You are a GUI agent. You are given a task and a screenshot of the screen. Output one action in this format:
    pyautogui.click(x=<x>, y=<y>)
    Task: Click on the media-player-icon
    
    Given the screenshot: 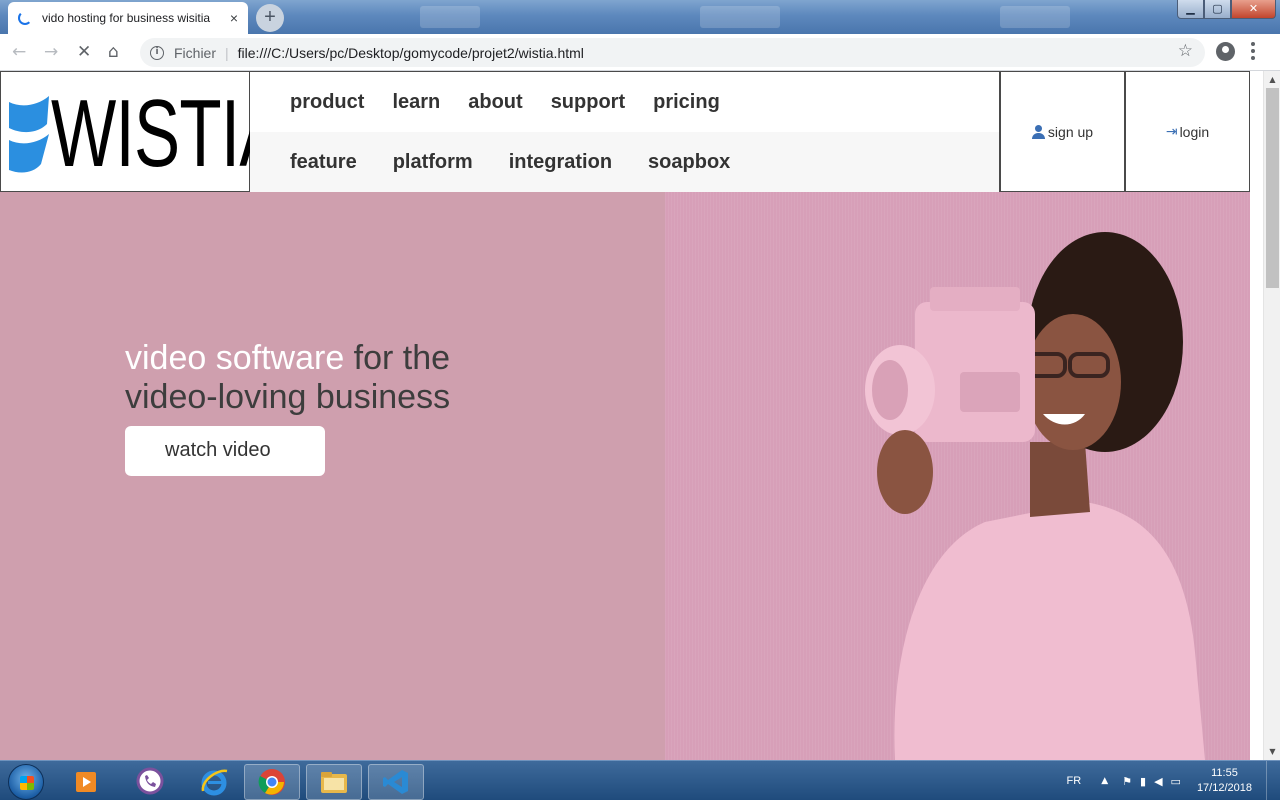 What is the action you would take?
    pyautogui.click(x=86, y=782)
    